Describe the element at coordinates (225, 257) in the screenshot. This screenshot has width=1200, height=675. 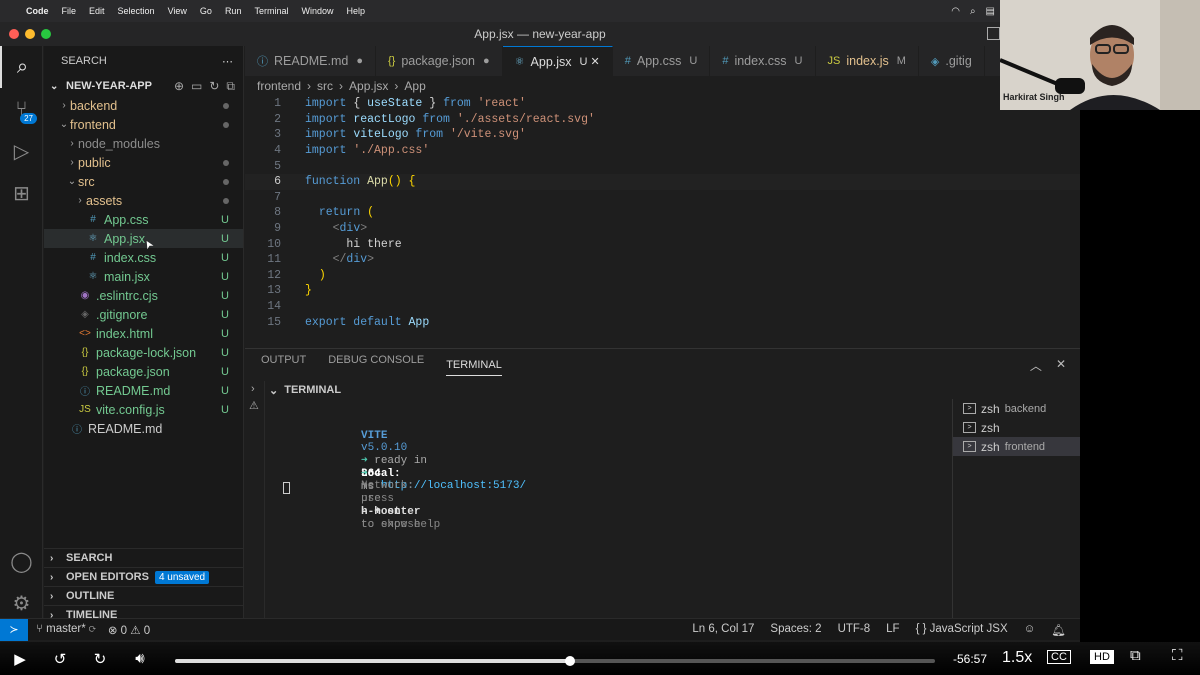
I see `untracked-badge: U` at that location.